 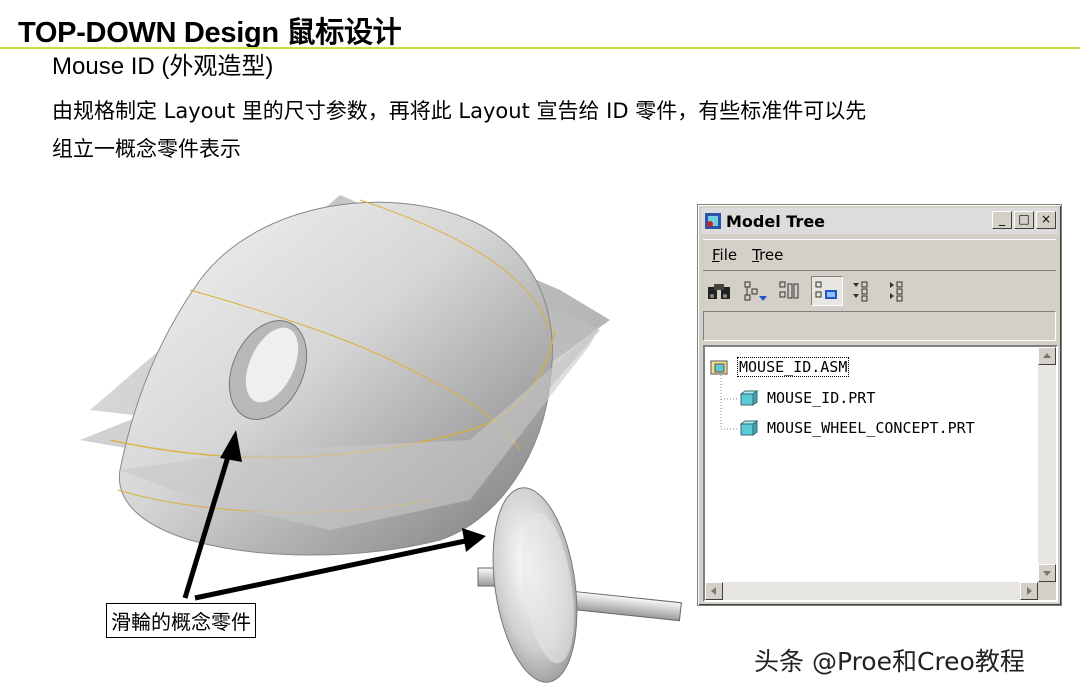 I want to click on scroll-up-button, so click(x=1047, y=356).